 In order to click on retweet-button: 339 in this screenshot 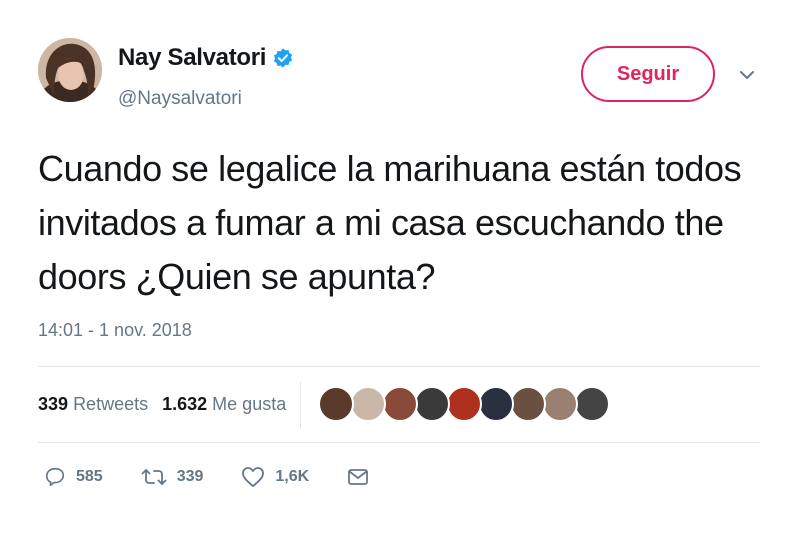, I will do `click(172, 477)`.